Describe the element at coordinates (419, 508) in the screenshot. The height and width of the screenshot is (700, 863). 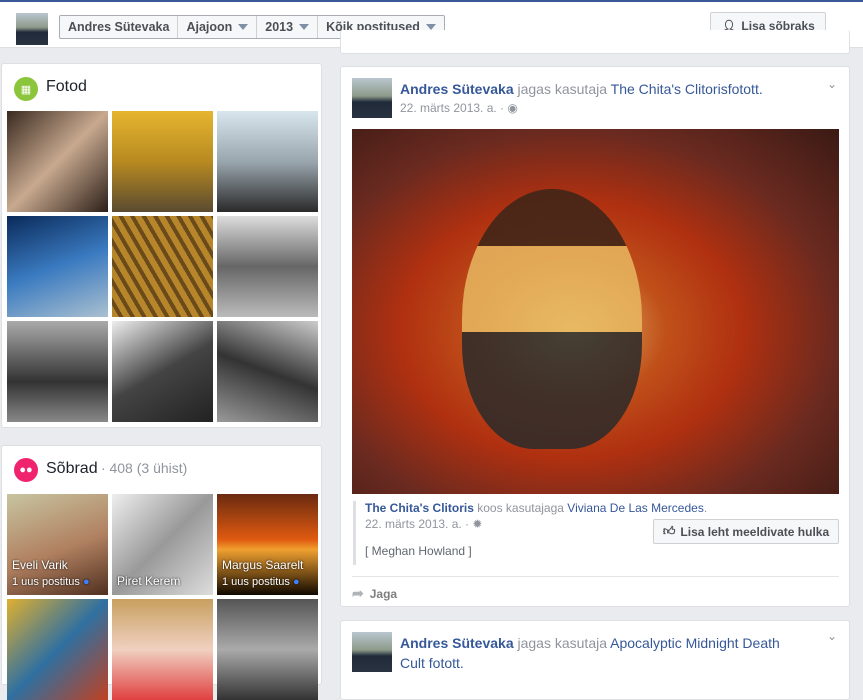
I see `caption-page-link: The Chita's Clitoris` at that location.